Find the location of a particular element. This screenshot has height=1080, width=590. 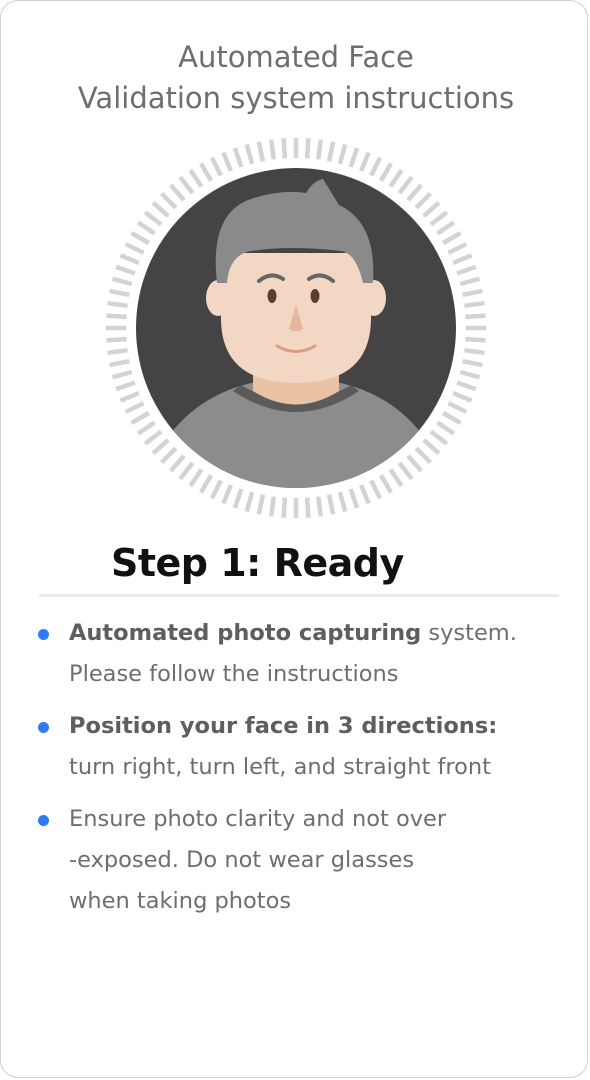

instruction-line-3: when taking photos is located at coordinates (180, 901).